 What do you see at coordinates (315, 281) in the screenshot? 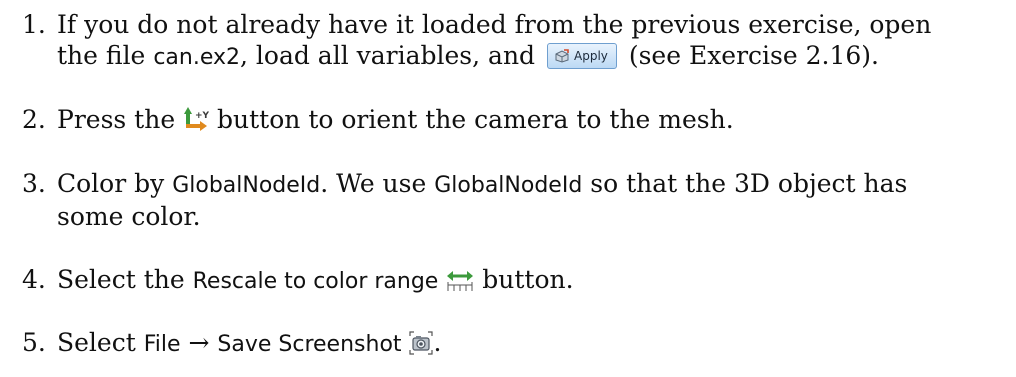
I see `action-name: Rescale to color range` at bounding box center [315, 281].